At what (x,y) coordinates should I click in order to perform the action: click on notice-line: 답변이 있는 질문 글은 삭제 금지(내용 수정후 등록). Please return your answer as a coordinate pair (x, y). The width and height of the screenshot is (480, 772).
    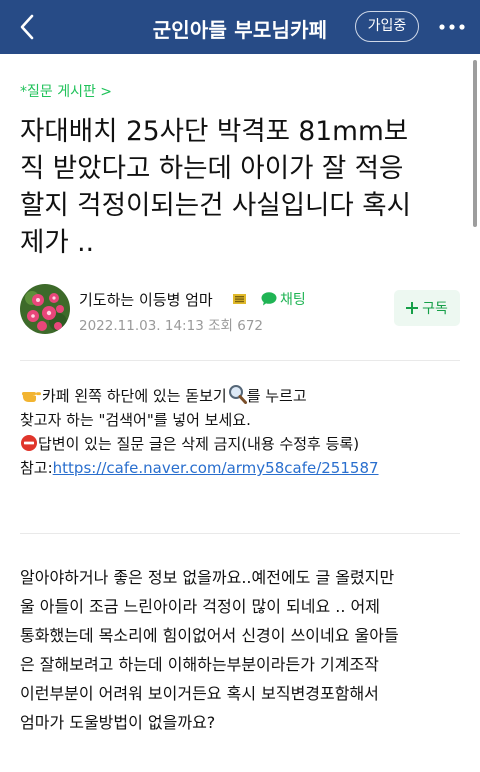
    Looking at the image, I should click on (240, 444).